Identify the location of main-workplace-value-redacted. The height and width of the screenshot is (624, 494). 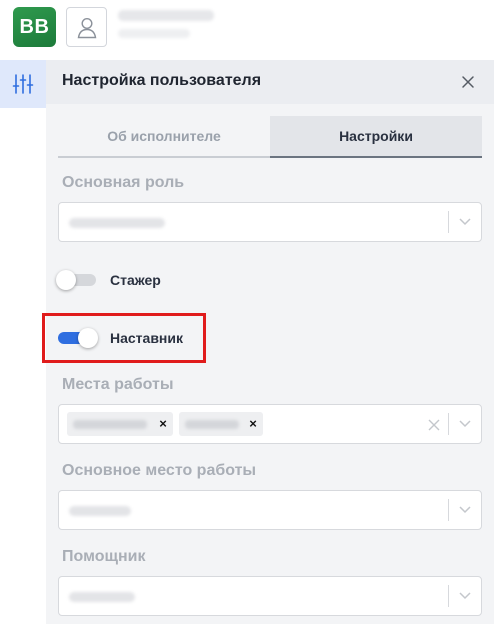
(100, 511).